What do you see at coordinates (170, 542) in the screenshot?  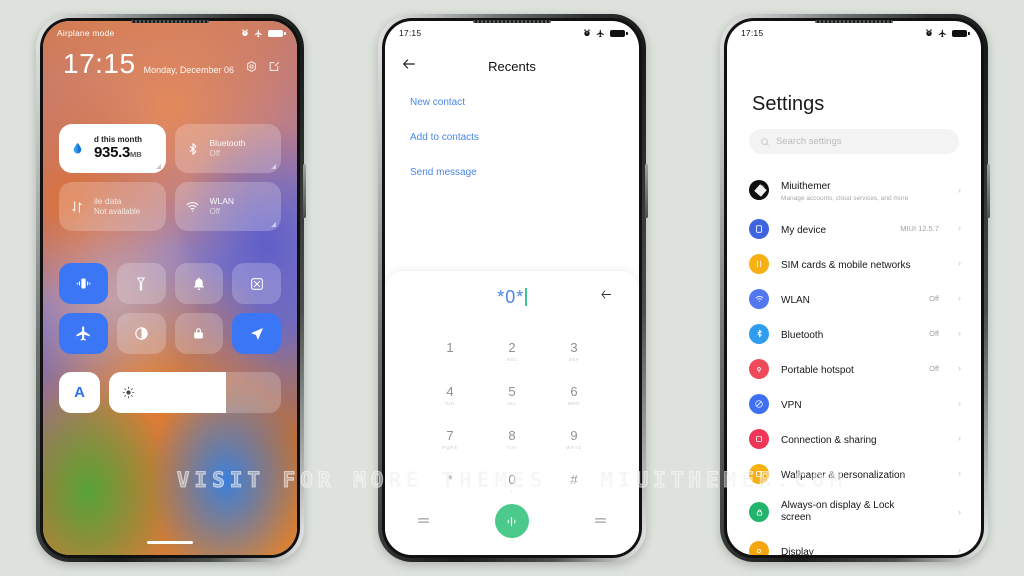 I see `home-indicator` at bounding box center [170, 542].